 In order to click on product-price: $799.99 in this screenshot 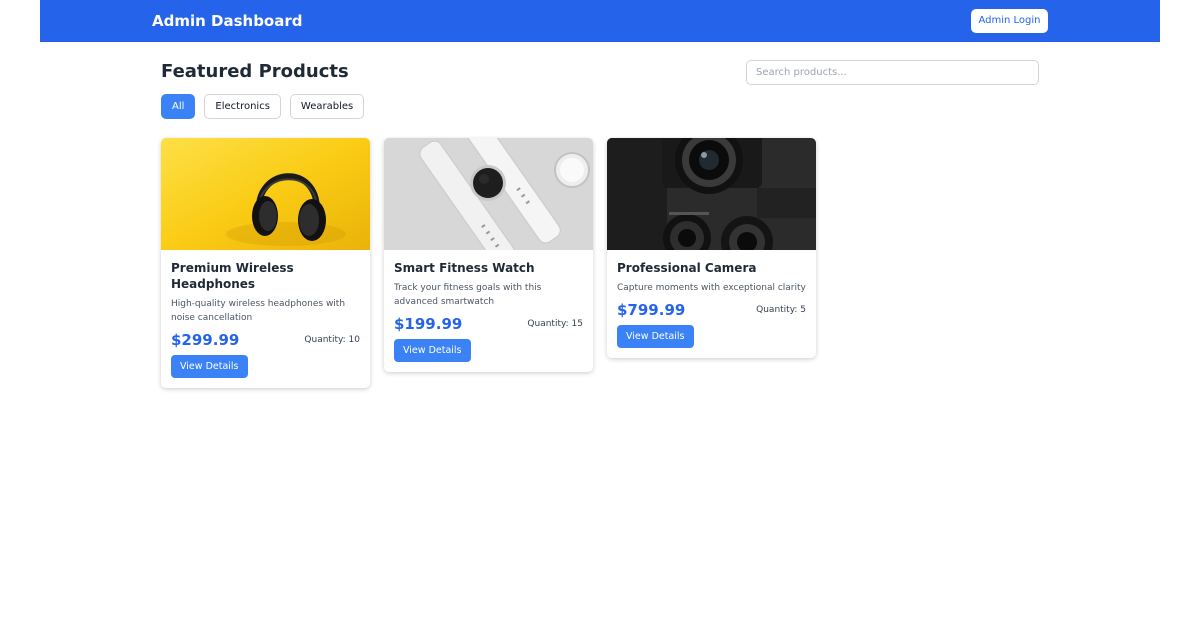, I will do `click(651, 310)`.